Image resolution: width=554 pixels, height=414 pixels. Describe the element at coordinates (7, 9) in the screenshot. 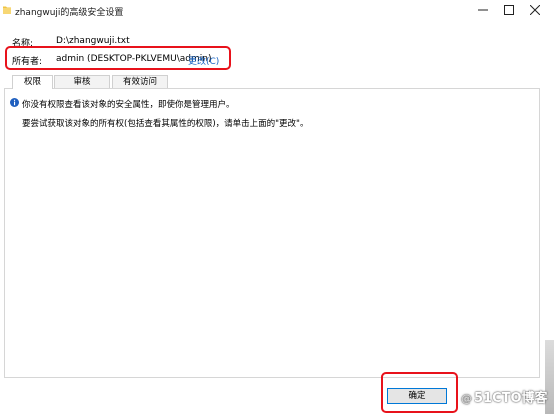

I see `folder-icon` at that location.